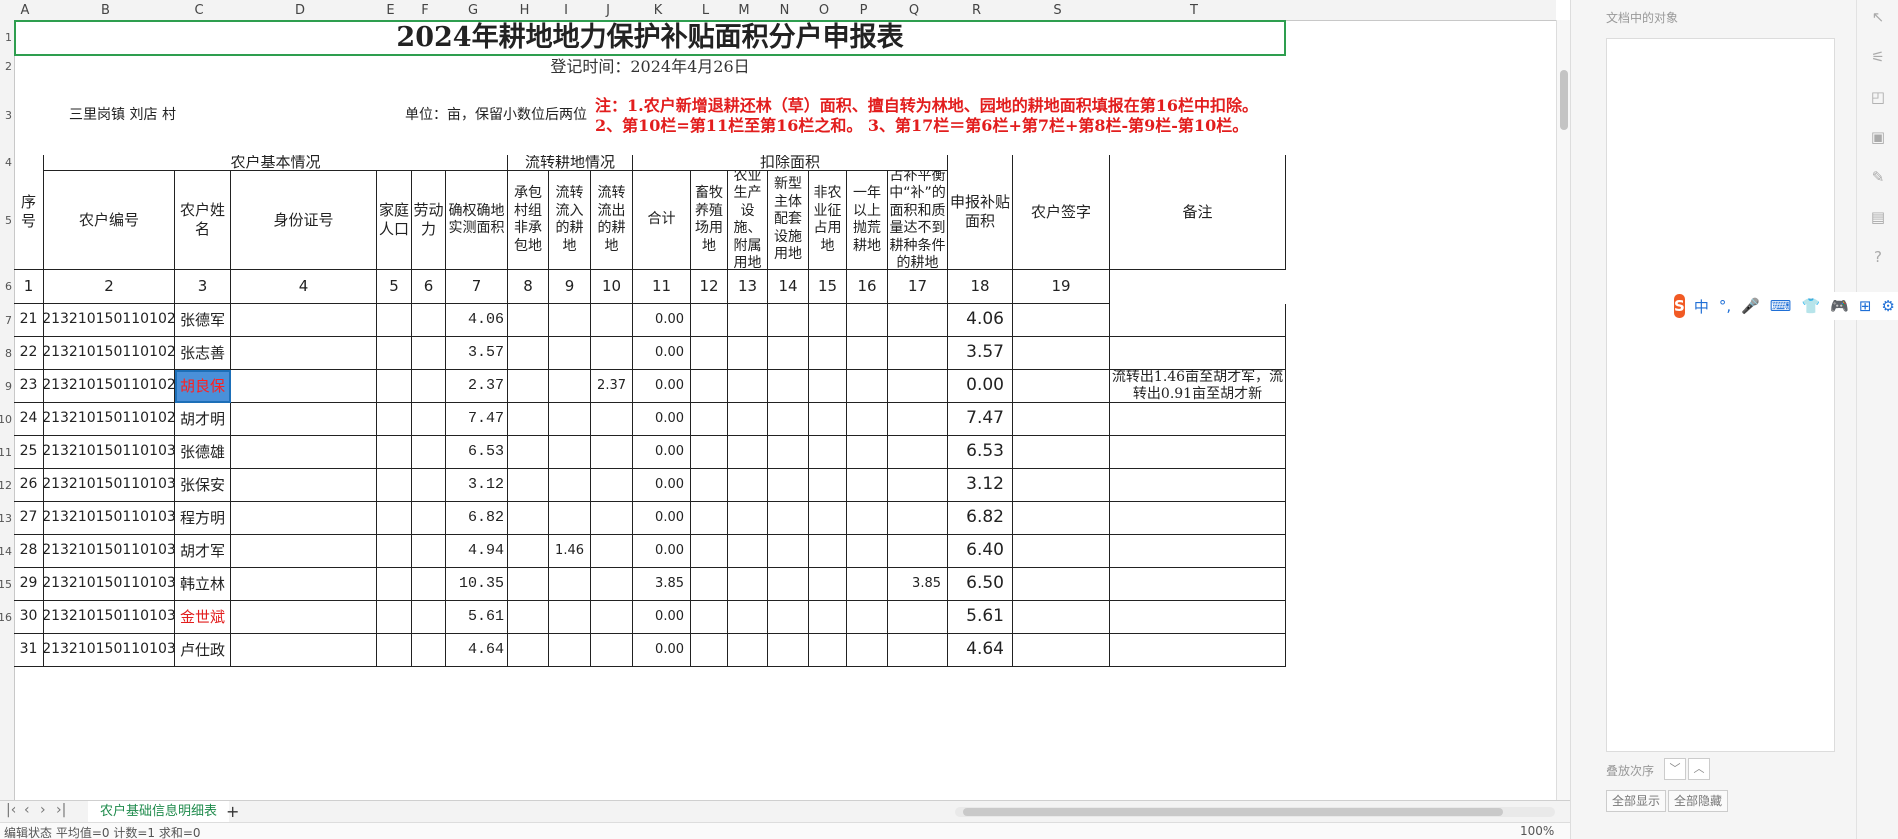 This screenshot has width=1898, height=839. Describe the element at coordinates (203, 353) in the screenshot. I see `farmer-name: 张志善` at that location.